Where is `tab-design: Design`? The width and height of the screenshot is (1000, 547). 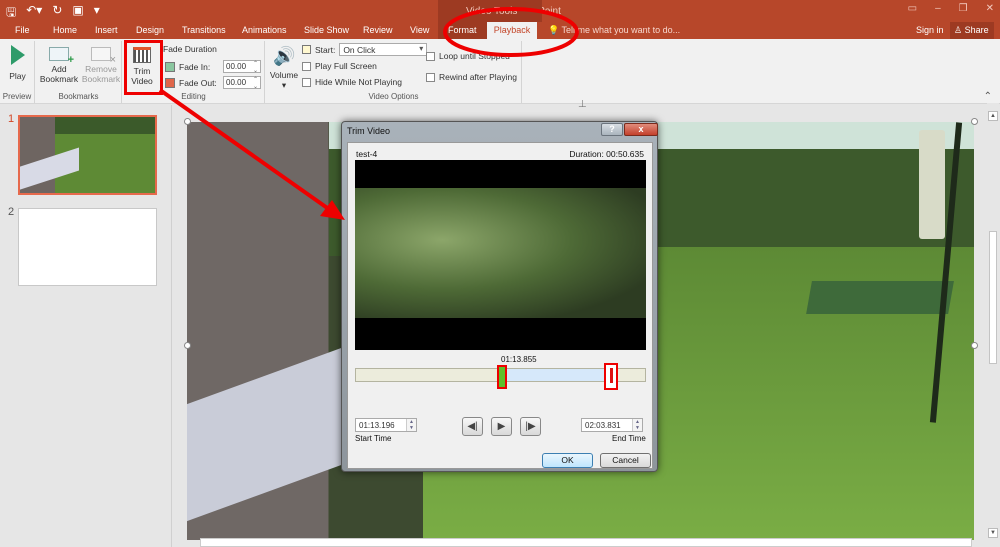
tab-design: Design is located at coordinates (150, 30).